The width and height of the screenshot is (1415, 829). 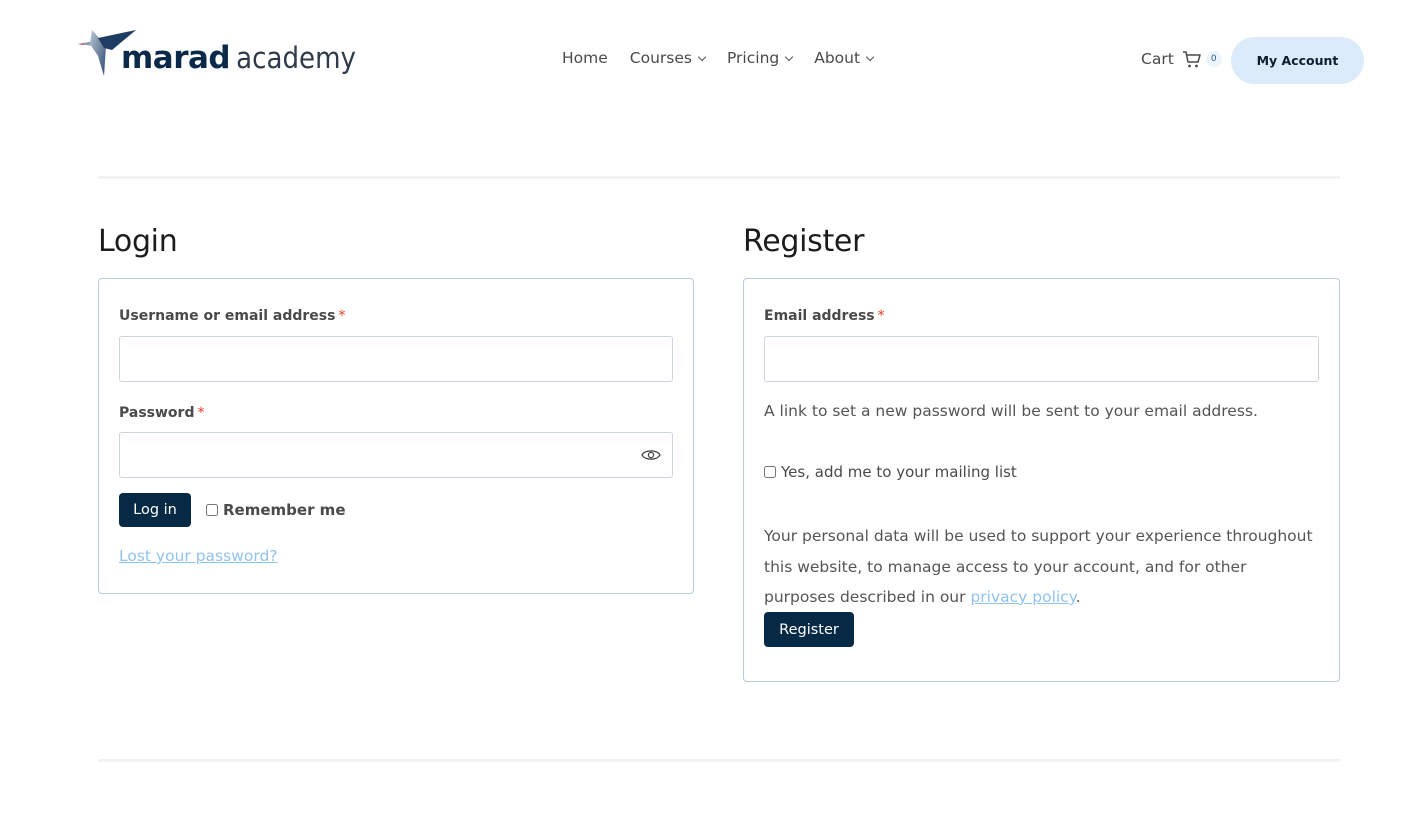 What do you see at coordinates (770, 472) in the screenshot?
I see `mailing-list-checkbox` at bounding box center [770, 472].